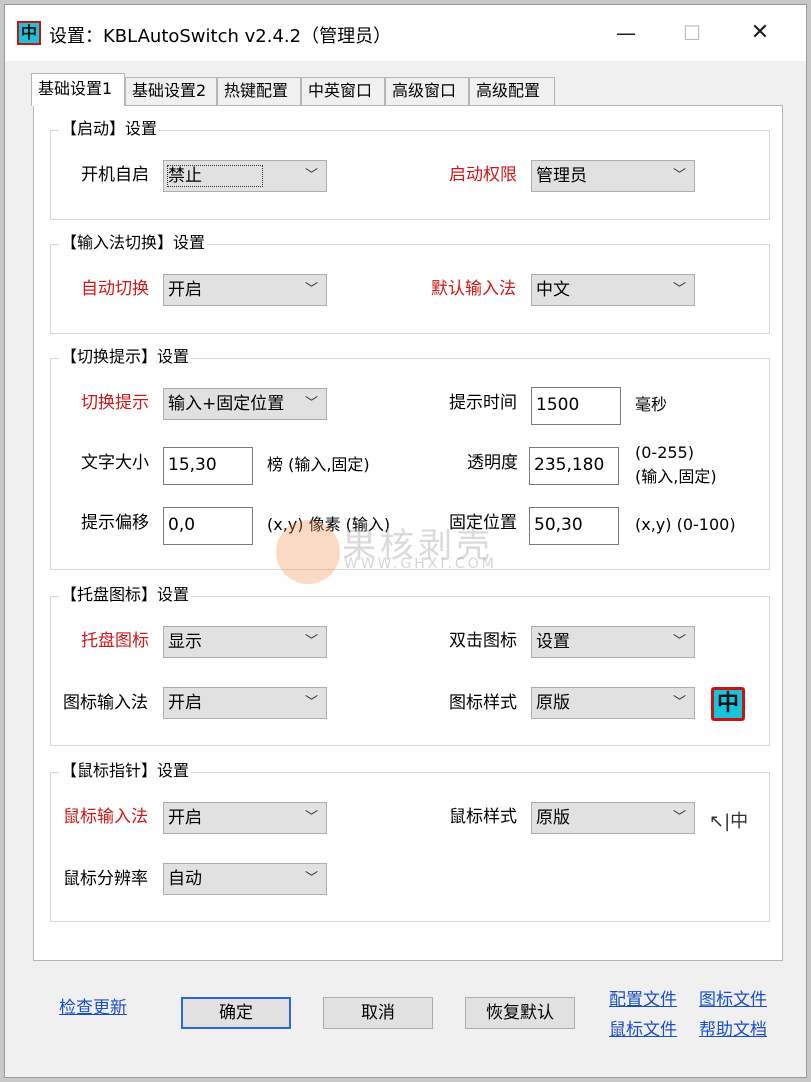  Describe the element at coordinates (664, 452) in the screenshot. I see `alpha-range-note: (0-255)` at that location.